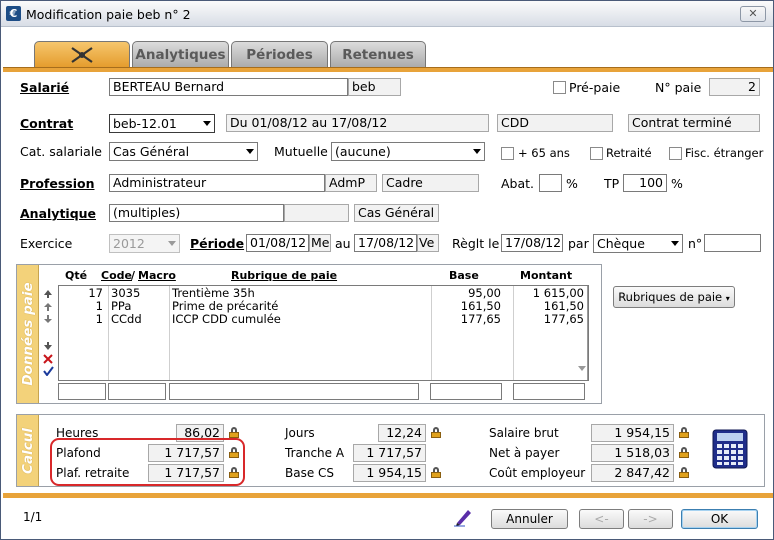 Image resolution: width=774 pixels, height=540 pixels. What do you see at coordinates (558, 293) in the screenshot?
I see `row-montant: 1 615,00` at bounding box center [558, 293].